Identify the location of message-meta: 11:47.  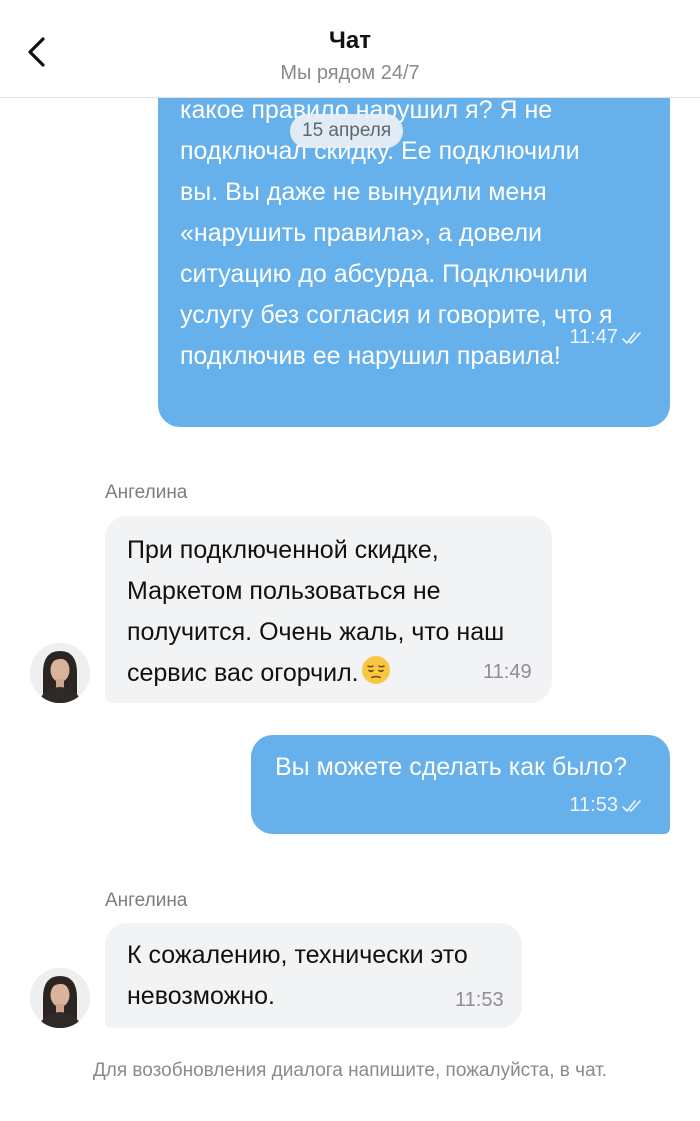
(605, 337).